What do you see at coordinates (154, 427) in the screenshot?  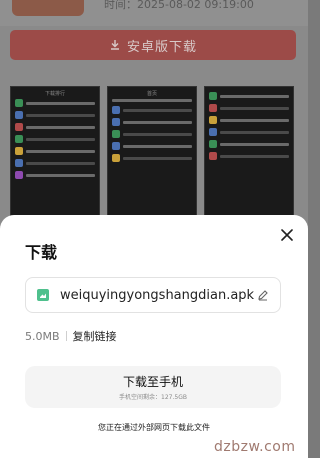 I see `external-download-note: 您正在通过外部网页下载此文件` at bounding box center [154, 427].